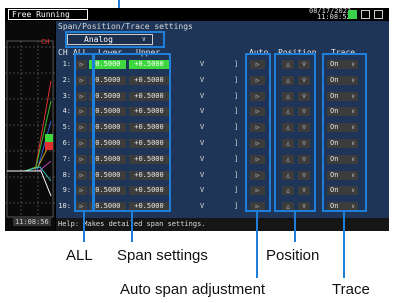  What do you see at coordinates (66, 95) in the screenshot?
I see `channel-number: 3:` at bounding box center [66, 95].